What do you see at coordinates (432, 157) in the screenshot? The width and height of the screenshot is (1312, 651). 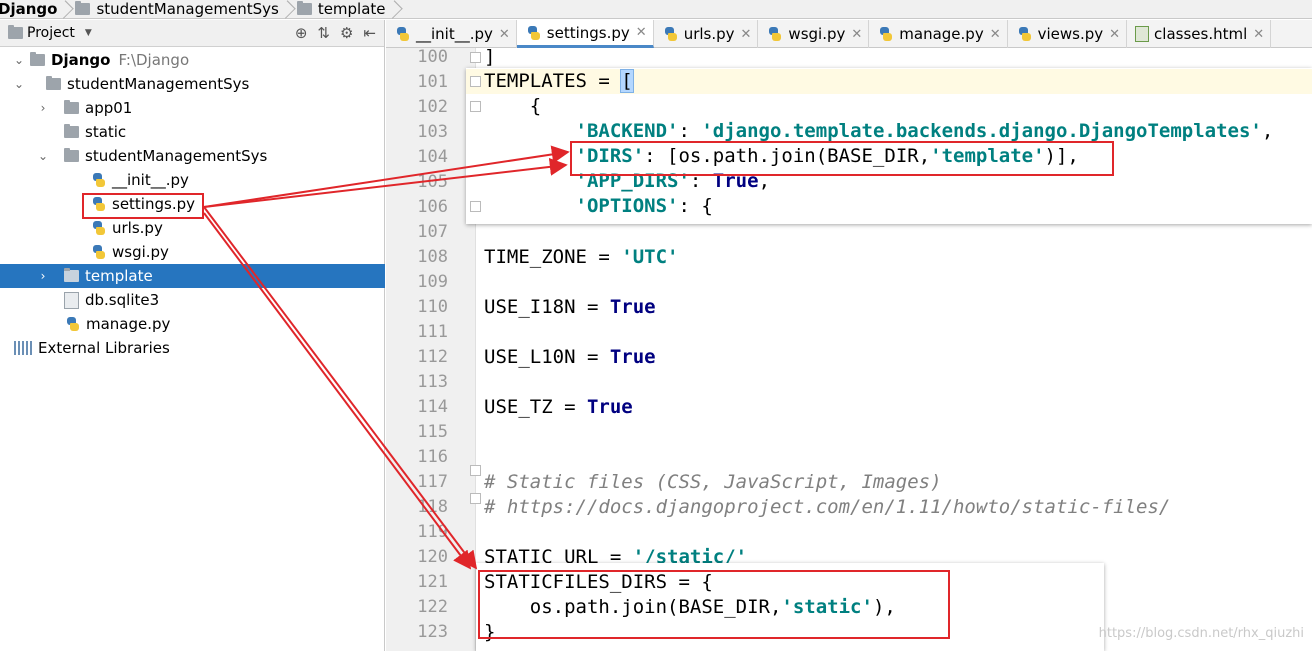 I see `line-number: 104` at bounding box center [432, 157].